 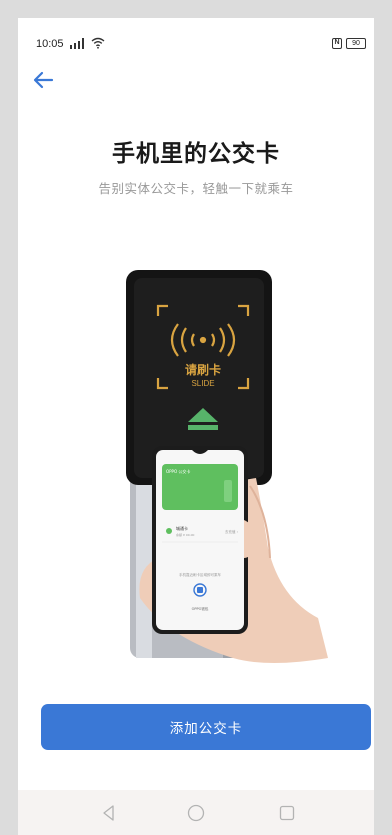 I want to click on phone-hint: 手机靠近刷卡区域即可乘车, so click(x=200, y=574).